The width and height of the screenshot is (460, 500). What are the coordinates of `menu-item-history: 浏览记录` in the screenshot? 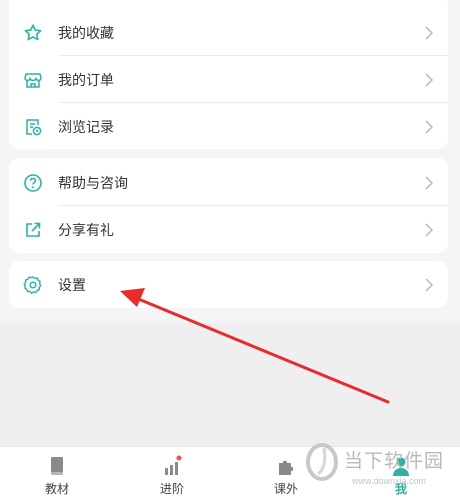 It's located at (228, 126).